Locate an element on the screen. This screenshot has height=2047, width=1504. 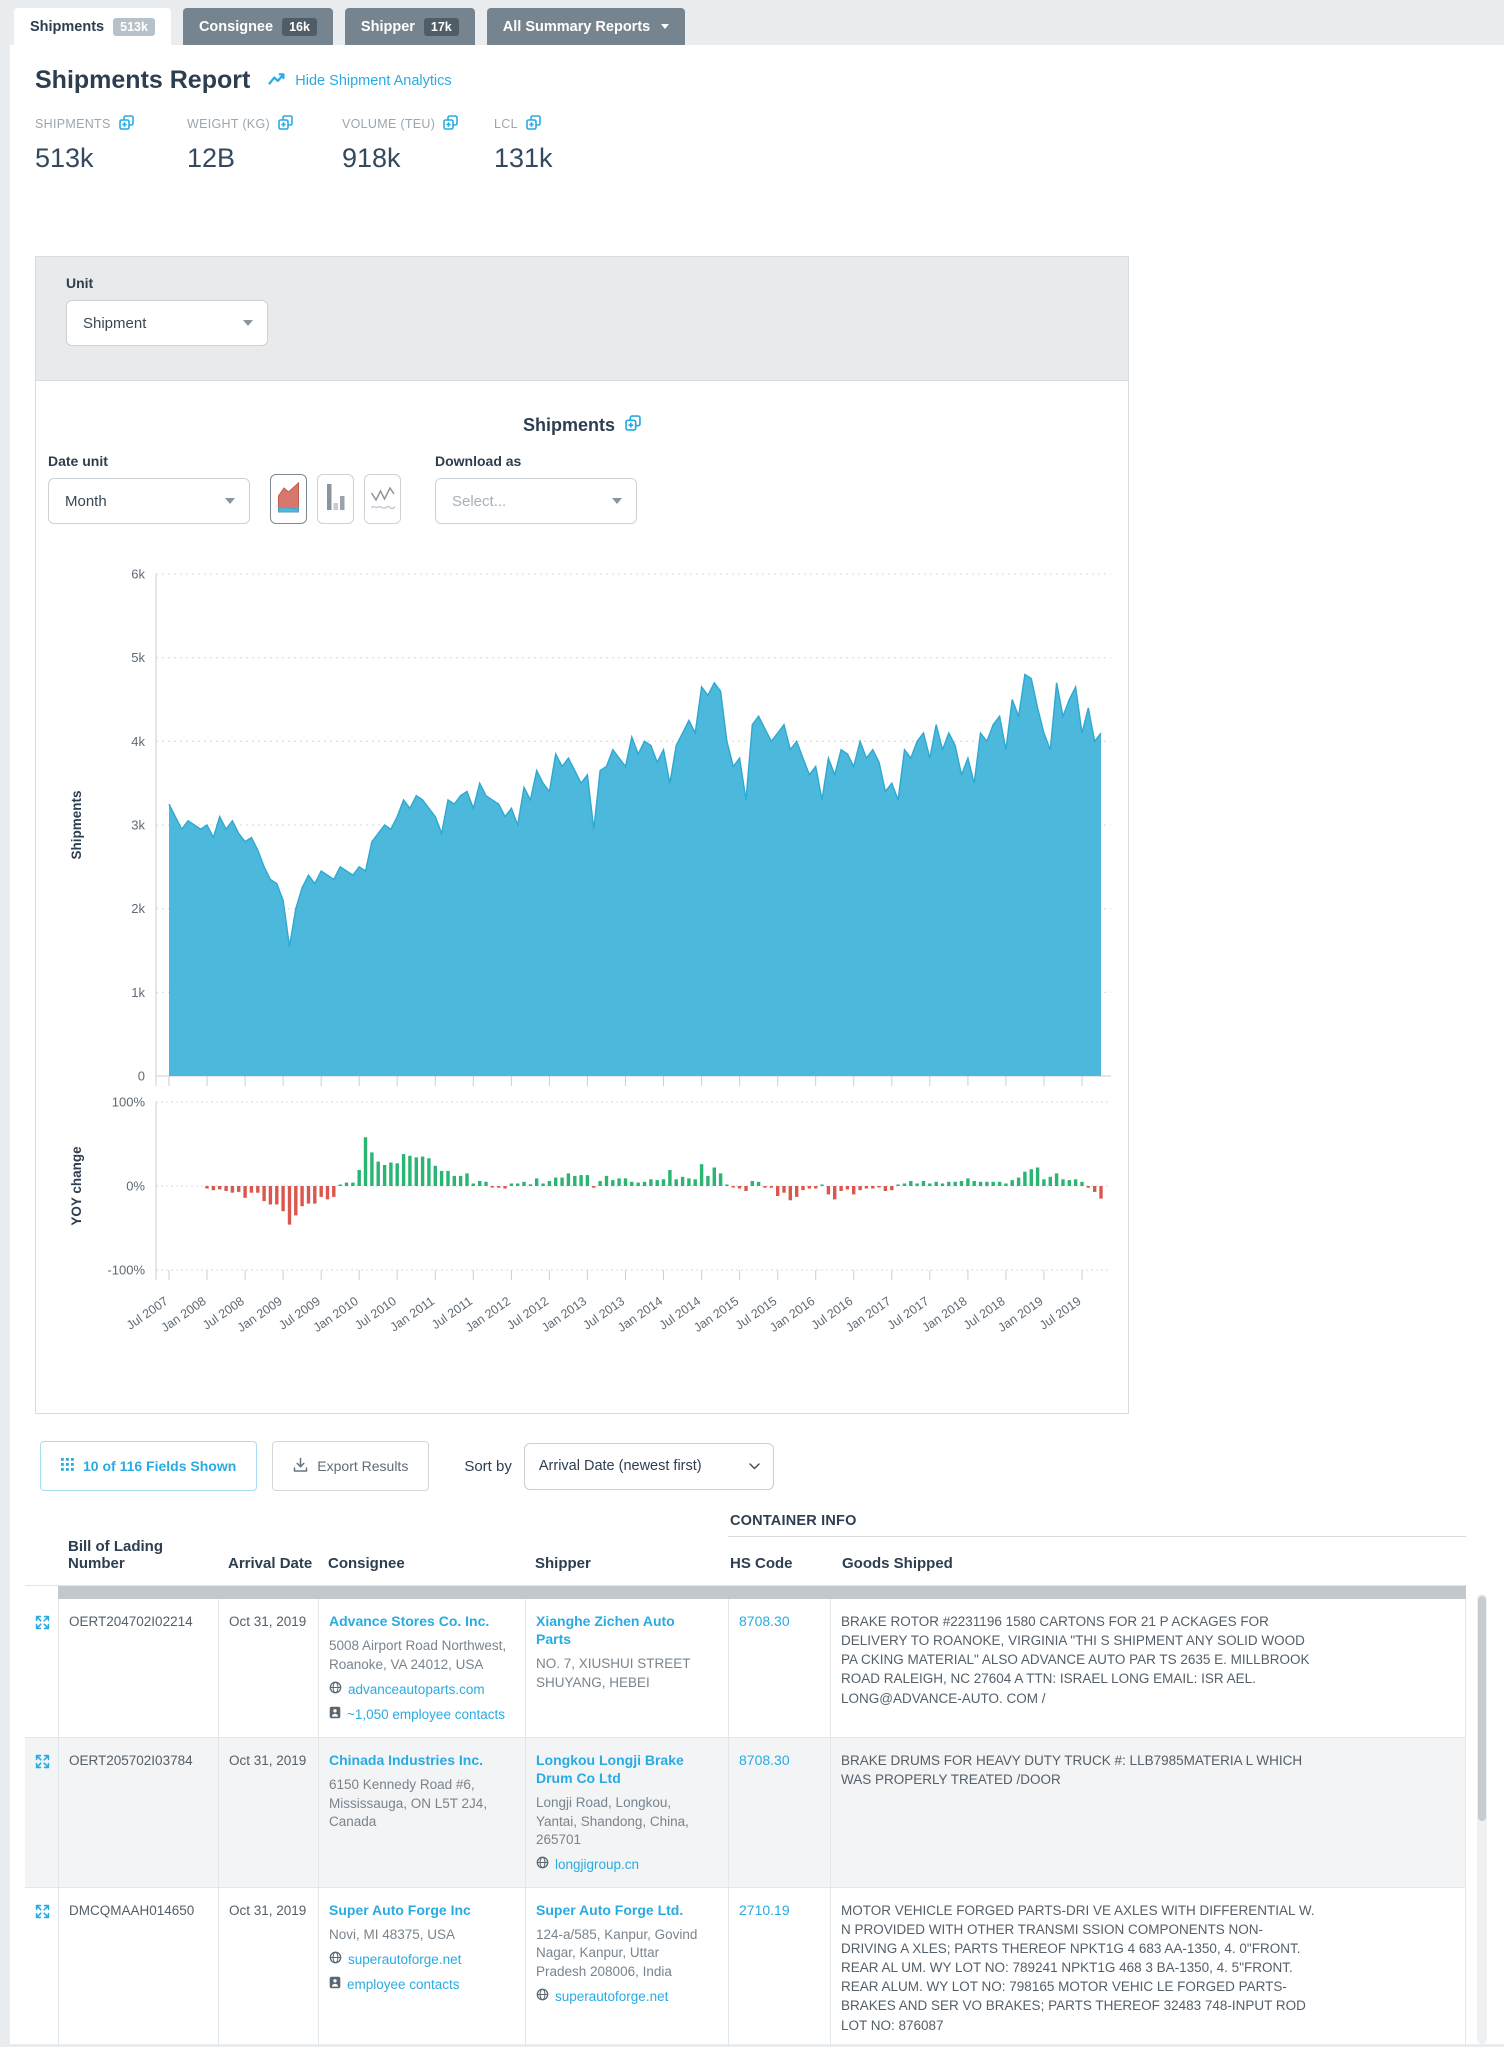
consignee-link: Super Auto Forge Inc is located at coordinates (422, 1910).